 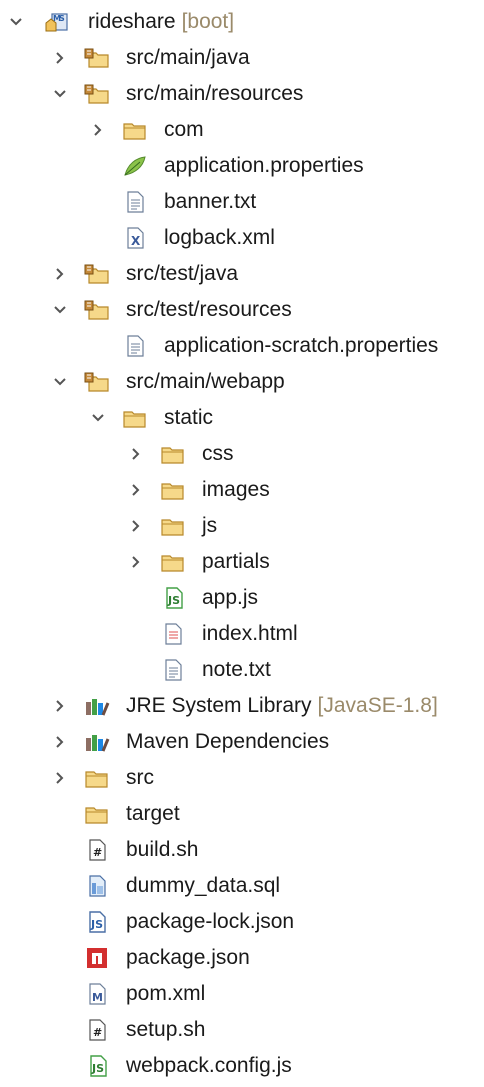 I want to click on tree-item-package-json: package.json, so click(x=242, y=958).